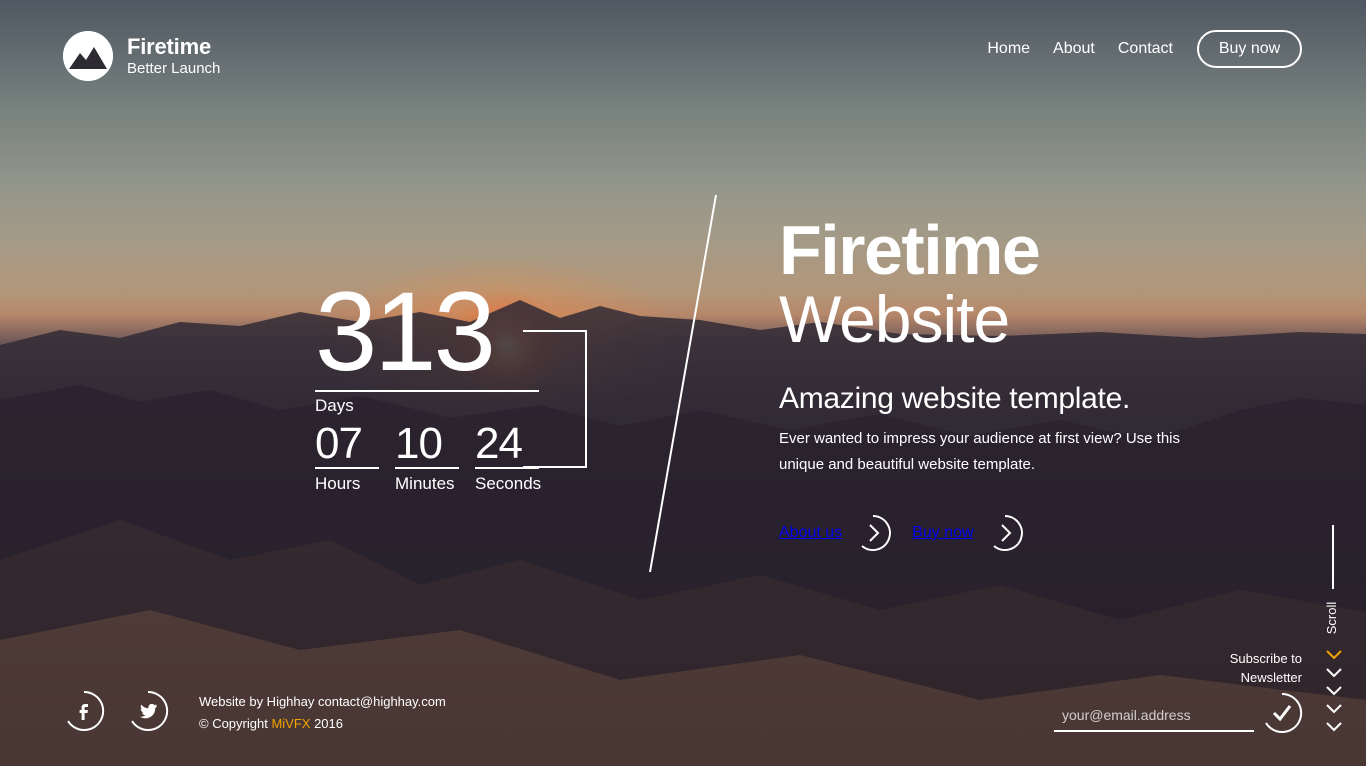 The width and height of the screenshot is (1366, 766). I want to click on nav-home-link: Home, so click(1008, 49).